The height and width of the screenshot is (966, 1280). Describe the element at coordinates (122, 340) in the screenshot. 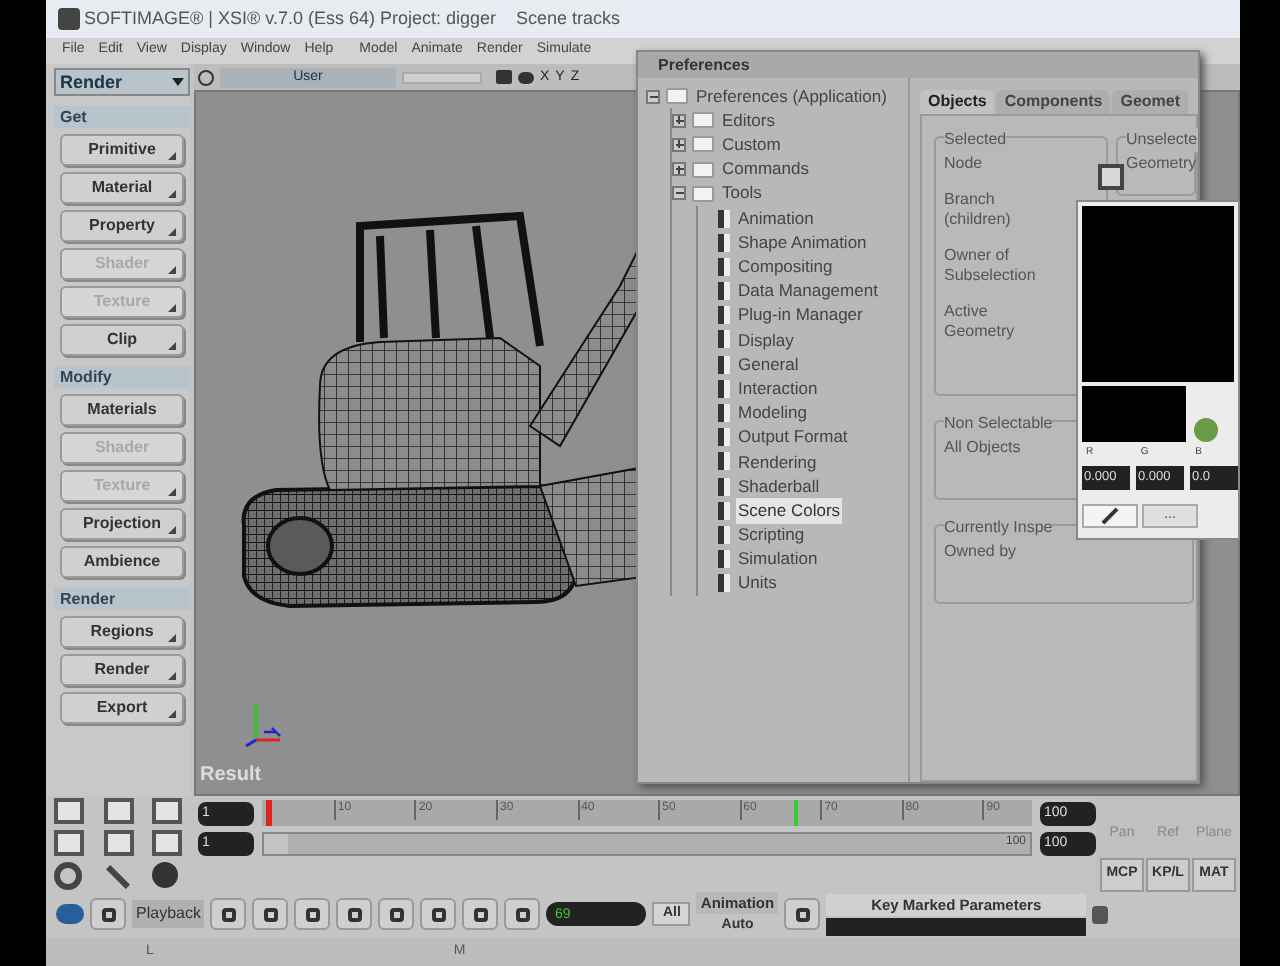

I see `tool-button: Clip` at that location.